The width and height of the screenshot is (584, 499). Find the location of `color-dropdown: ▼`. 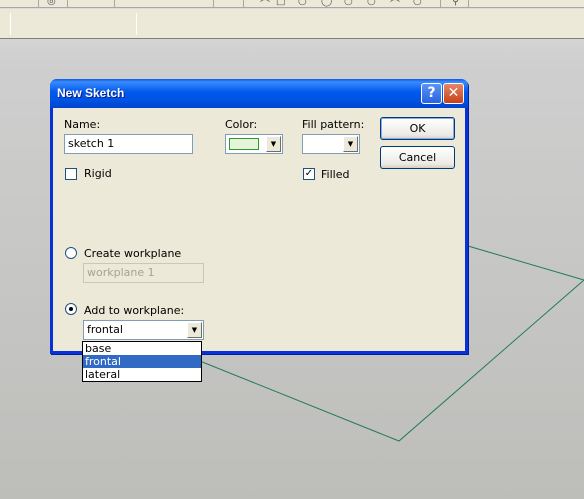

color-dropdown: ▼ is located at coordinates (254, 144).